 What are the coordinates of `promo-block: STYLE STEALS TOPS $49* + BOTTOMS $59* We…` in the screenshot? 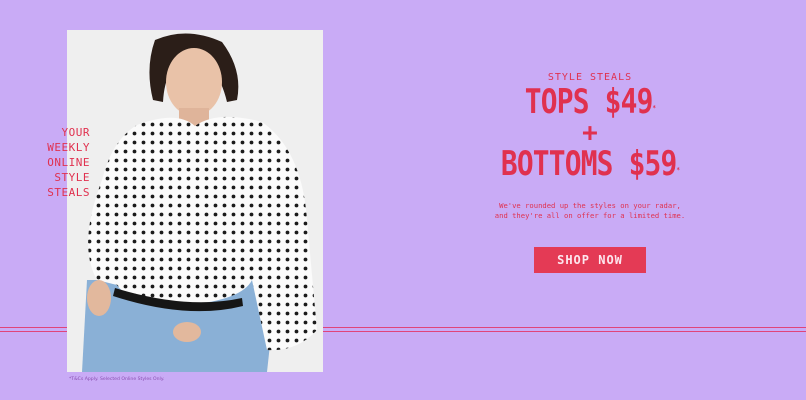 It's located at (590, 172).